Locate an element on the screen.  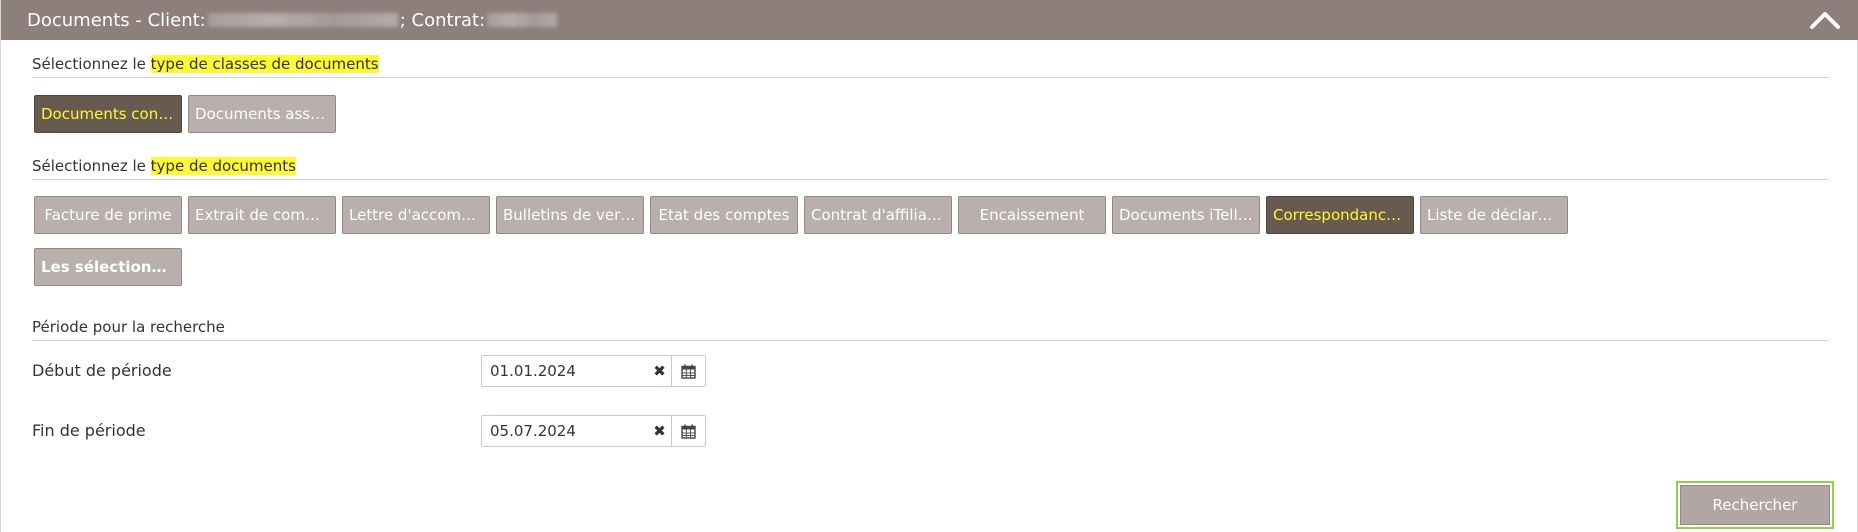
end-date-input is located at coordinates (565, 431).